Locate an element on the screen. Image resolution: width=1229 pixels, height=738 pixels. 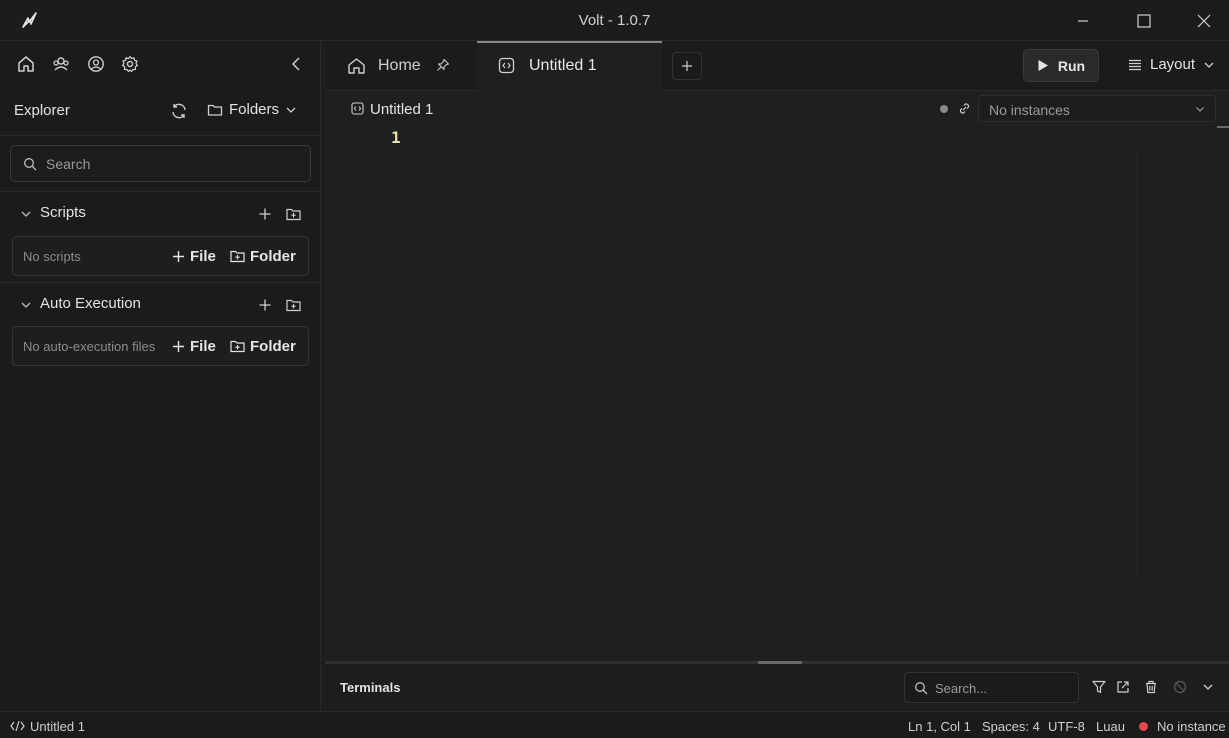
settings-gear-icon is located at coordinates (130, 64).